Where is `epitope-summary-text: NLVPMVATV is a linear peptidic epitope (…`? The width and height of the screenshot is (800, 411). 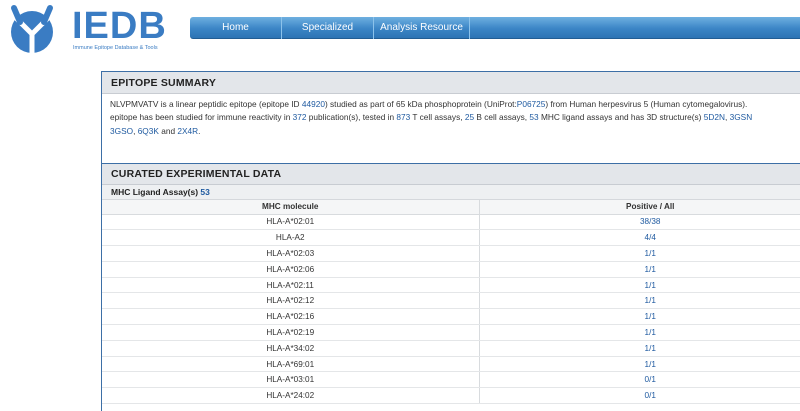 epitope-summary-text: NLVPMVATV is a linear peptidic epitope (… is located at coordinates (451, 118).